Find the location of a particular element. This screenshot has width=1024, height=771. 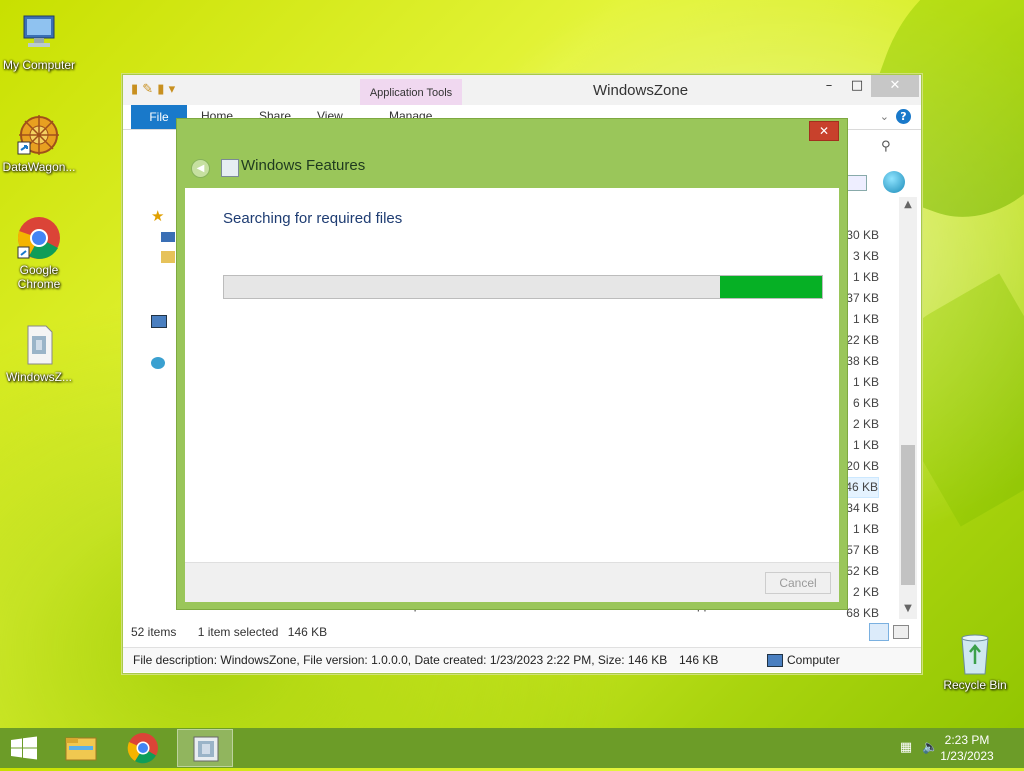

large-icons-view-icon is located at coordinates (901, 632).